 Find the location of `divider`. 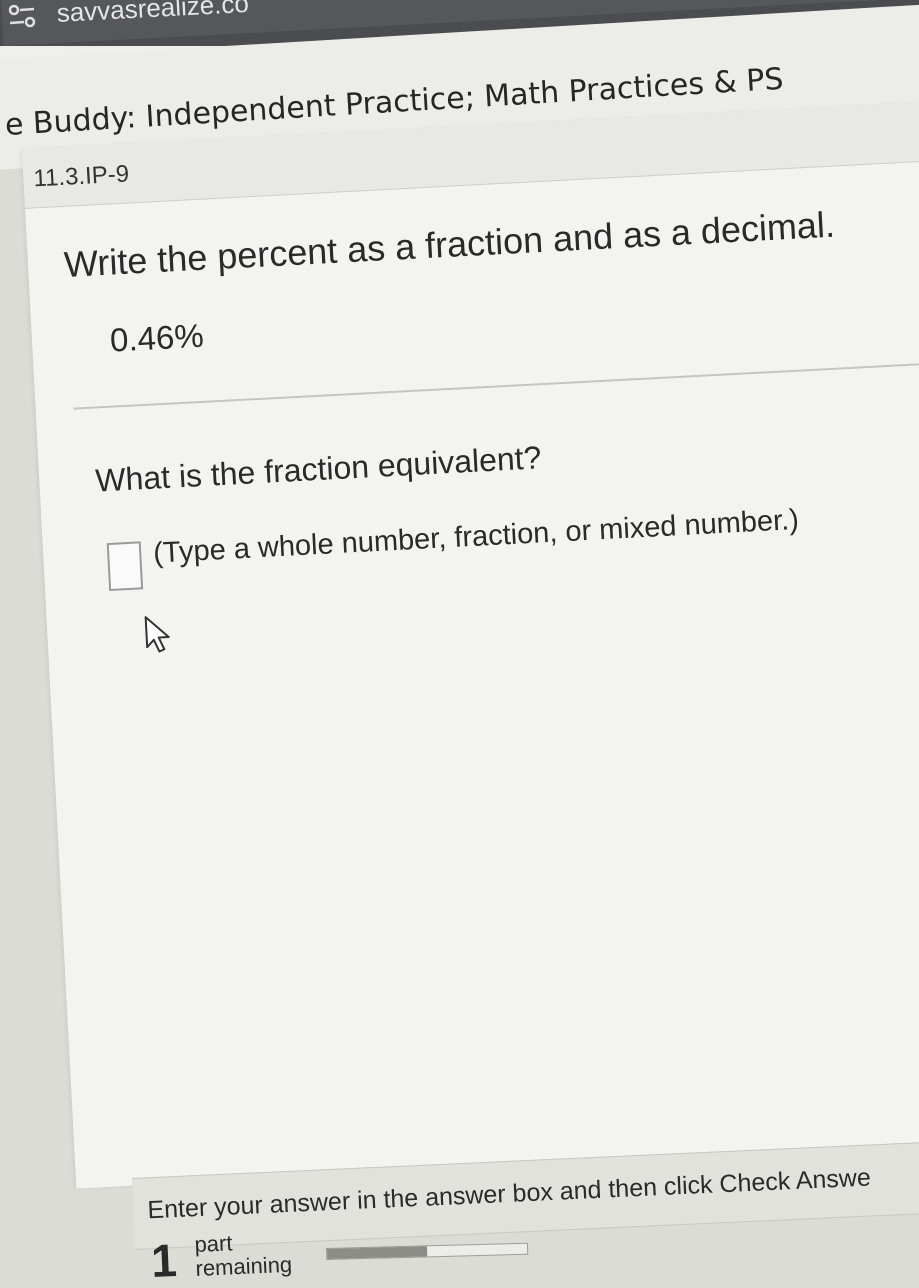

divider is located at coordinates (496, 385).